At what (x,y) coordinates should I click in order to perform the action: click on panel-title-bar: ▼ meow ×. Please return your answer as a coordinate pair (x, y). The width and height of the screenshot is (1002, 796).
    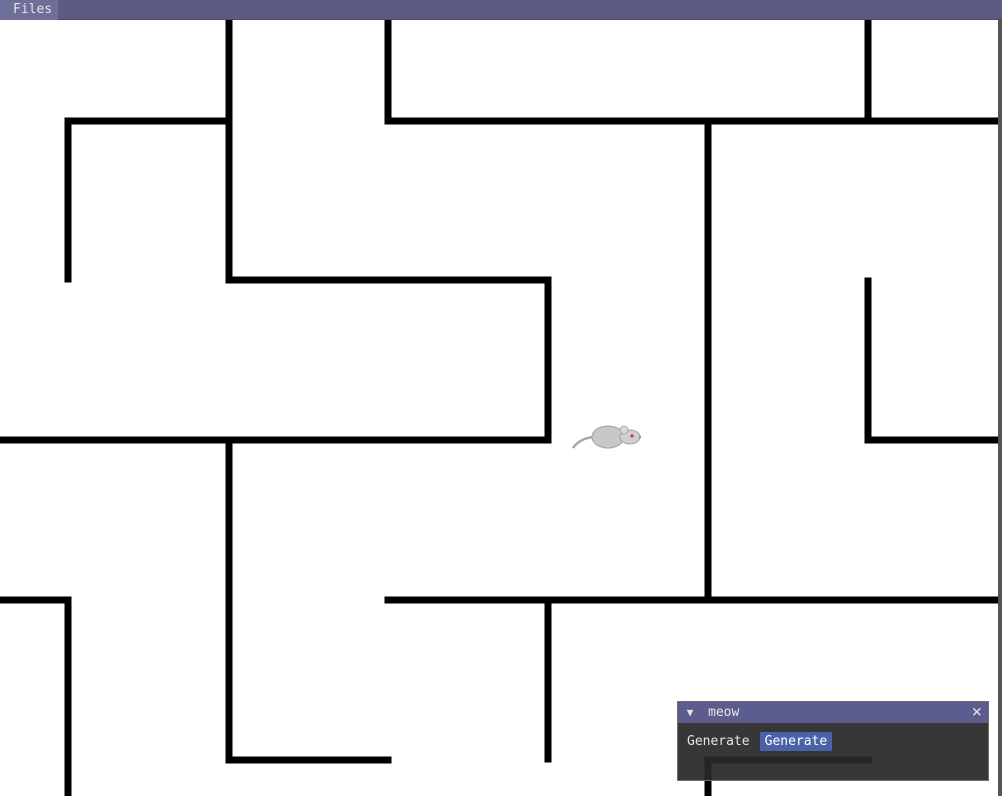
    Looking at the image, I should click on (833, 712).